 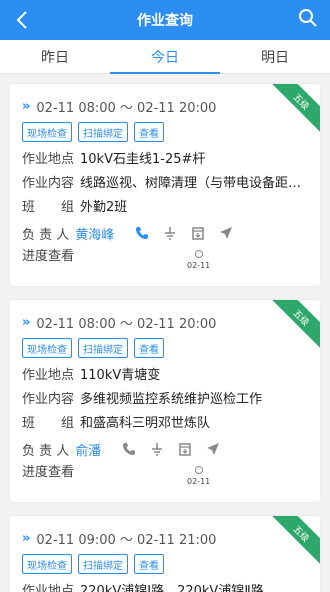 I want to click on person-name: 黄海峰, so click(x=94, y=233).